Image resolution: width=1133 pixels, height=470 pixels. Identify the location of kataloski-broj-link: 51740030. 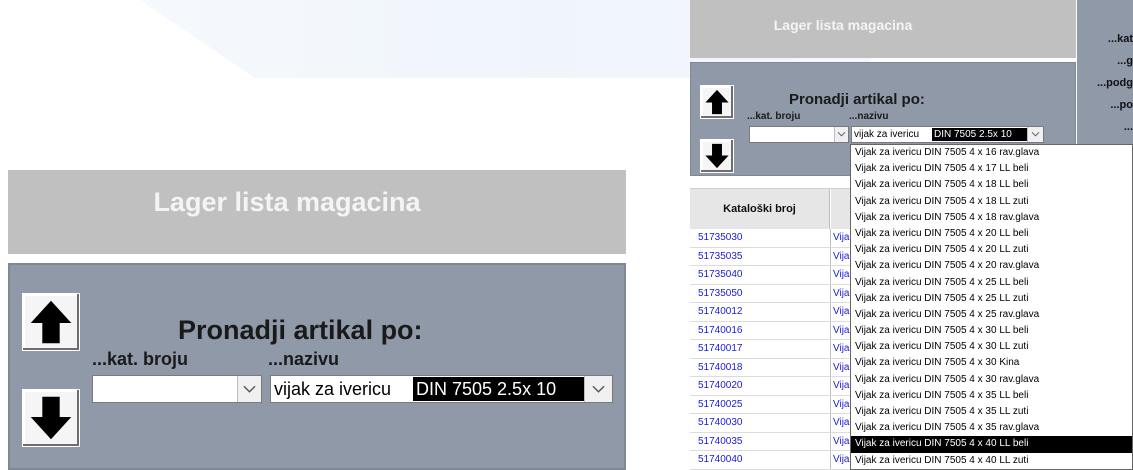
(720, 423).